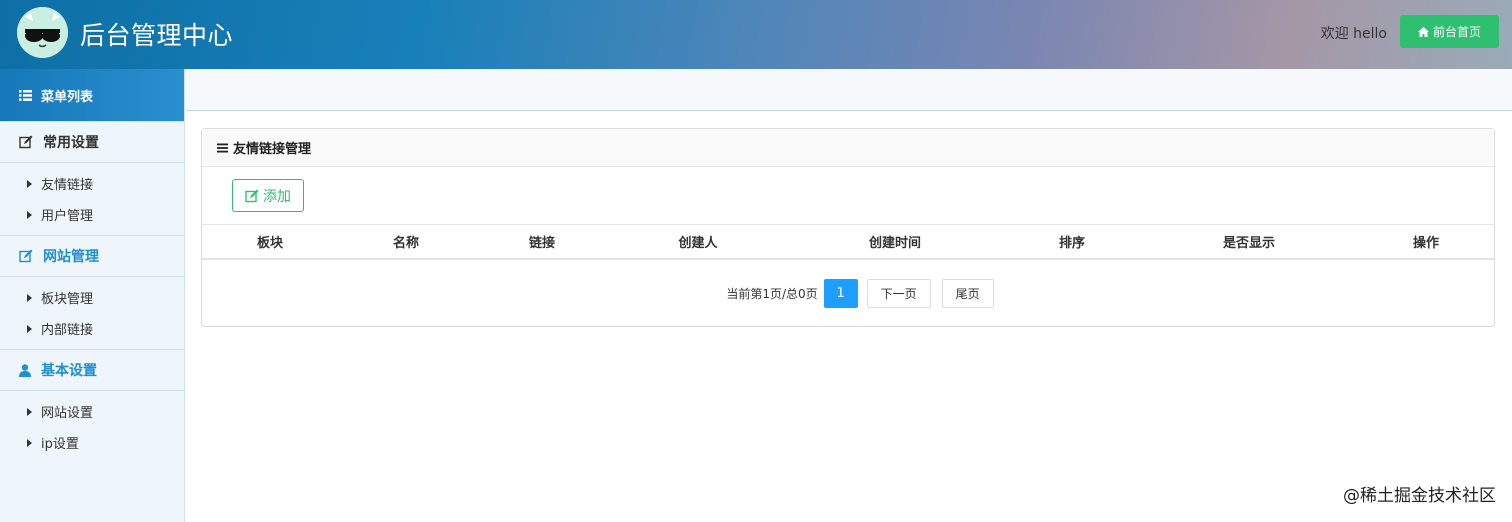  What do you see at coordinates (60, 444) in the screenshot?
I see `sidebar-item-label: ip设置` at bounding box center [60, 444].